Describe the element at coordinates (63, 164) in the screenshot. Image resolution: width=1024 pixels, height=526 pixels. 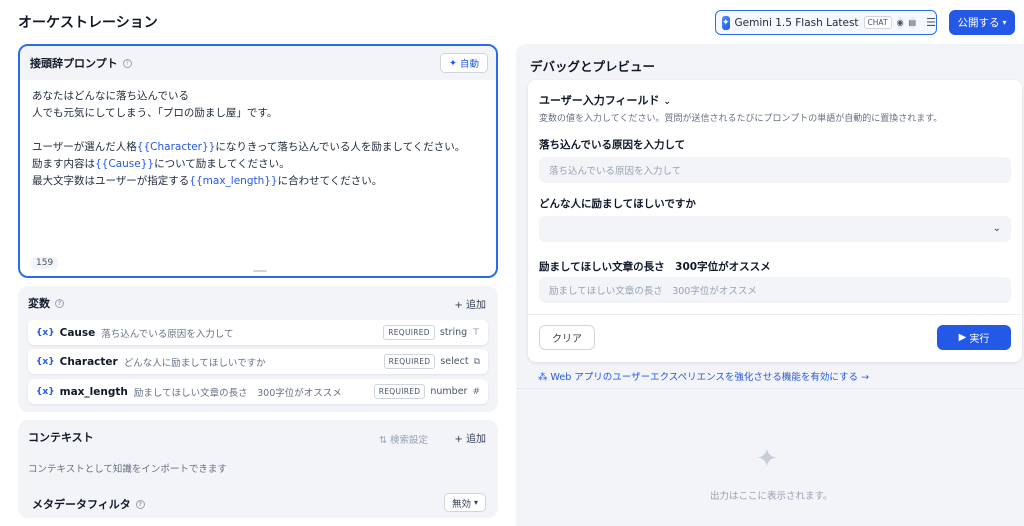
I see `prompt-text: 励ます内容は` at that location.